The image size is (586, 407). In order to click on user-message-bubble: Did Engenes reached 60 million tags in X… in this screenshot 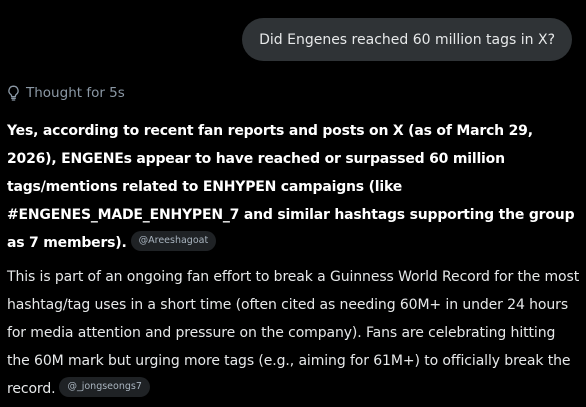, I will do `click(407, 39)`.